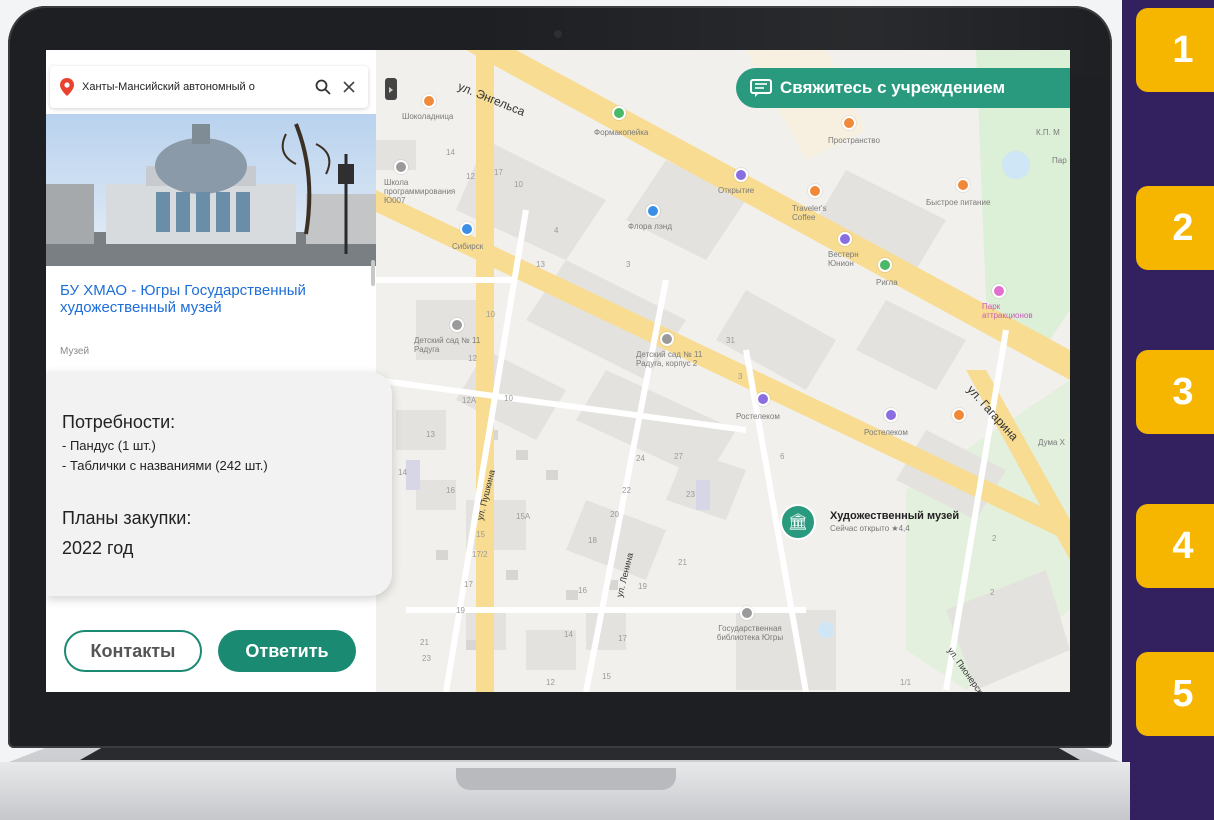 This screenshot has height=820, width=1214. What do you see at coordinates (194, 87) in the screenshot?
I see `search-input: Ханты-Мансийский автономный о` at bounding box center [194, 87].